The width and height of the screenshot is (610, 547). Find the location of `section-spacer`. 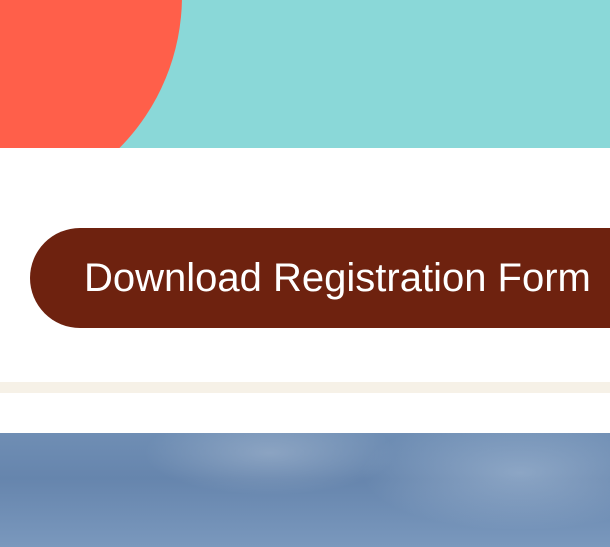

section-spacer is located at coordinates (305, 413).